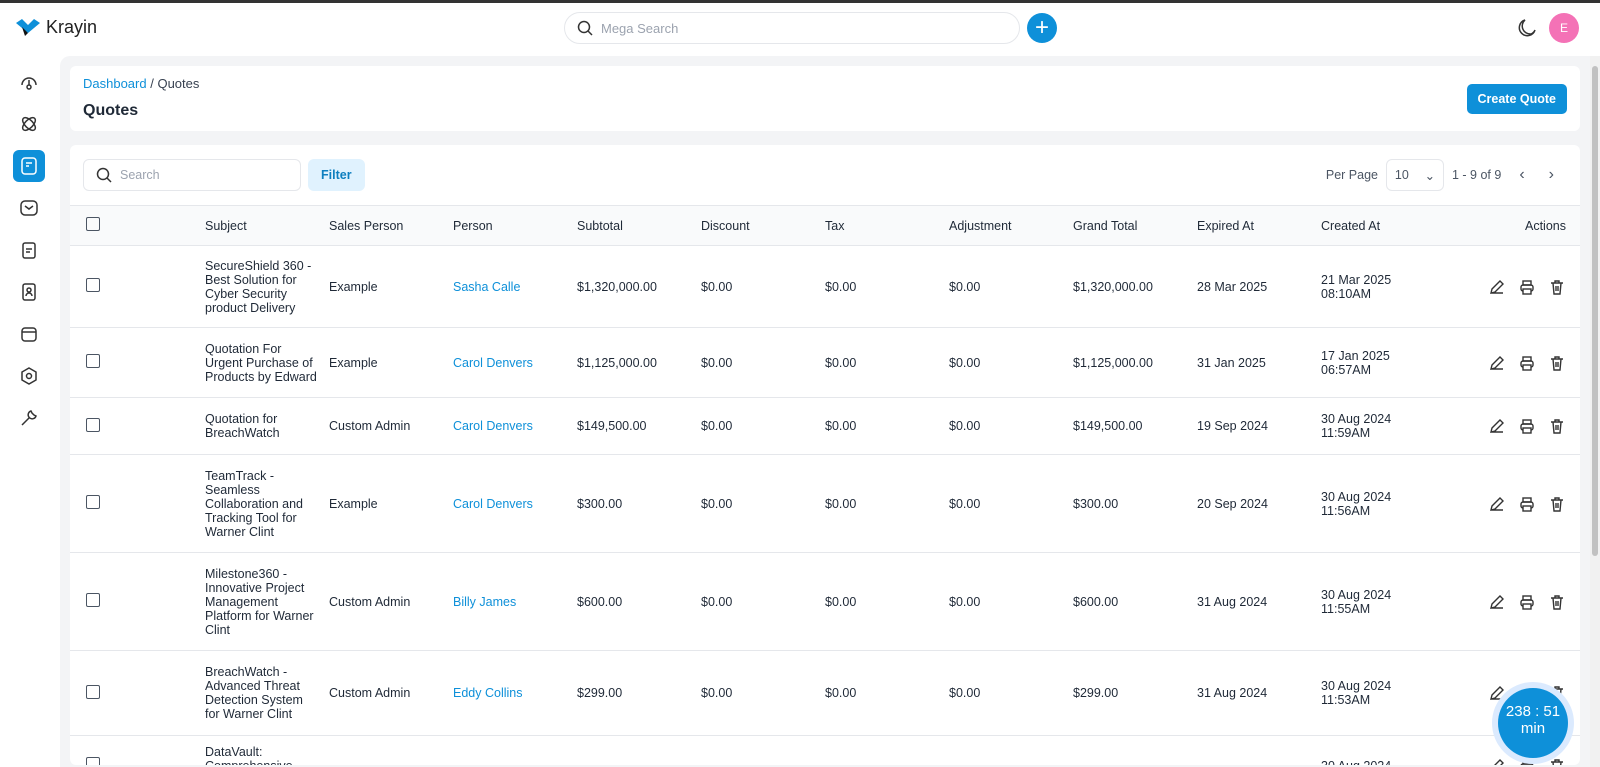  Describe the element at coordinates (192, 175) in the screenshot. I see `search-input: Search` at that location.